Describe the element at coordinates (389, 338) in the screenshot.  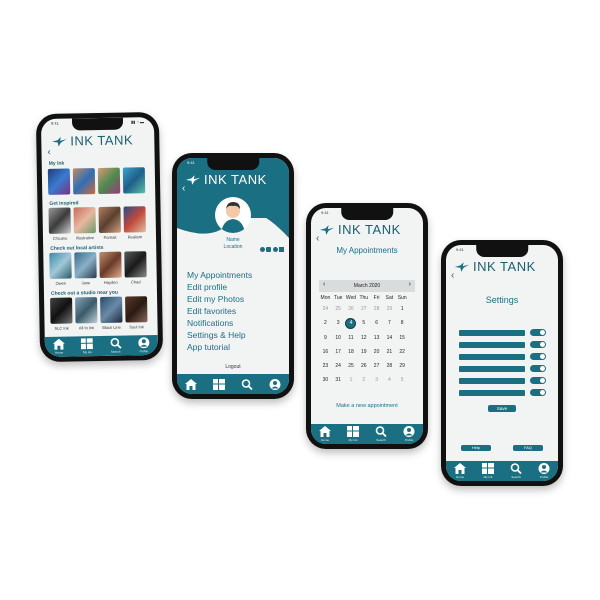
I see `calendar-day: 14` at that location.